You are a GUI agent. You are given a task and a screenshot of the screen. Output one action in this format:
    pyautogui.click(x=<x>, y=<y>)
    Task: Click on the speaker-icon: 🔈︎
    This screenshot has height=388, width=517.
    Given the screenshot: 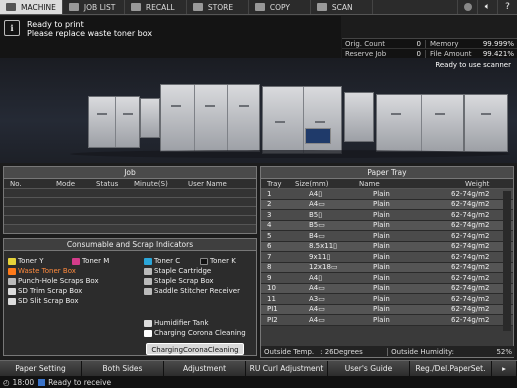 What is the action you would take?
    pyautogui.click(x=487, y=7)
    